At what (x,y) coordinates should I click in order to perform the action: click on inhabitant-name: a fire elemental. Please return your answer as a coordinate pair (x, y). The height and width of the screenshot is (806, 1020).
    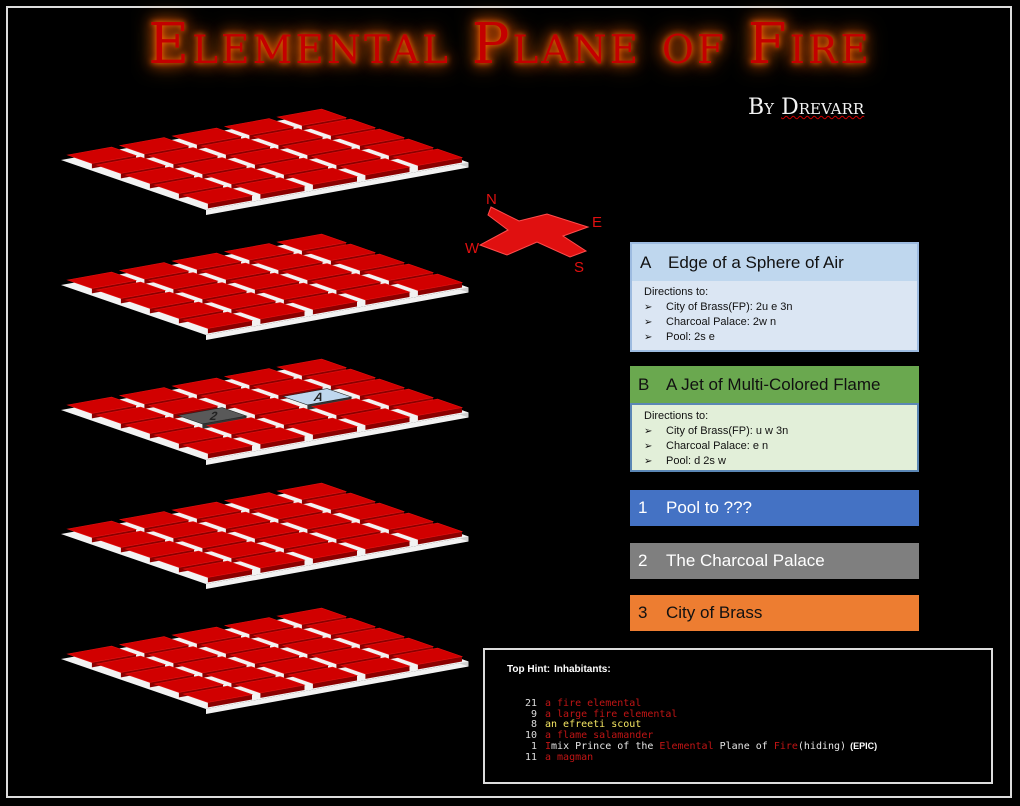
    Looking at the image, I should click on (593, 703).